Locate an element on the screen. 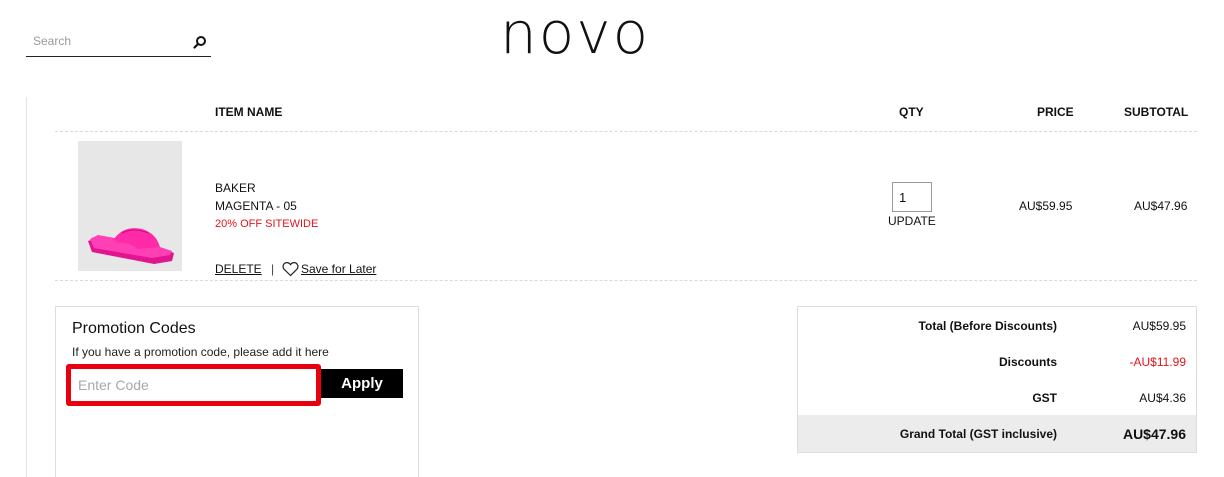 Image resolution: width=1224 pixels, height=477 pixels. product-promo-label: 20% OFF SITEWIDE is located at coordinates (267, 224).